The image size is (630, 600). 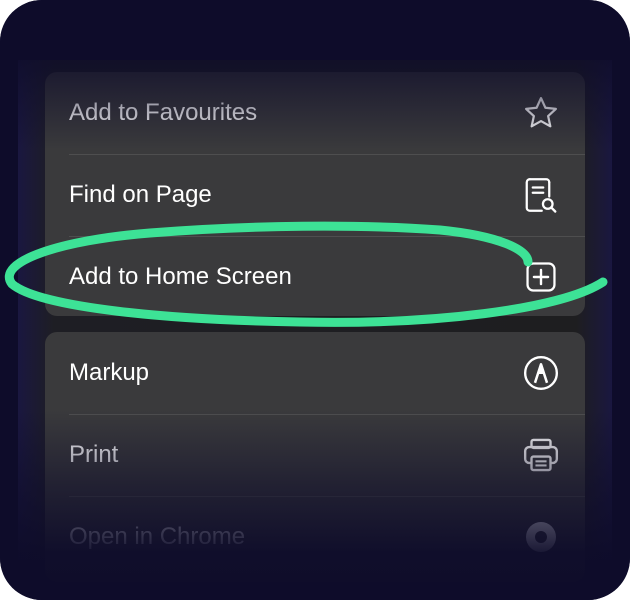 I want to click on menu-item-add-to-home-screen: Add to Home Screen, so click(x=315, y=276).